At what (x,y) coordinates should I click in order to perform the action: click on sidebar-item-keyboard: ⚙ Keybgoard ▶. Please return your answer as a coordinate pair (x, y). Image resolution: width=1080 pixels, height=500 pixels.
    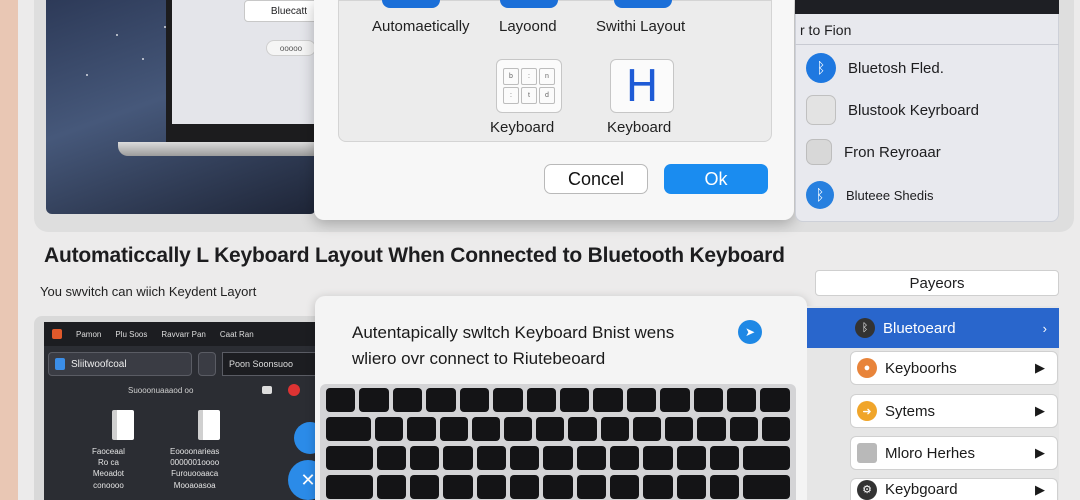
    Looking at the image, I should click on (954, 489).